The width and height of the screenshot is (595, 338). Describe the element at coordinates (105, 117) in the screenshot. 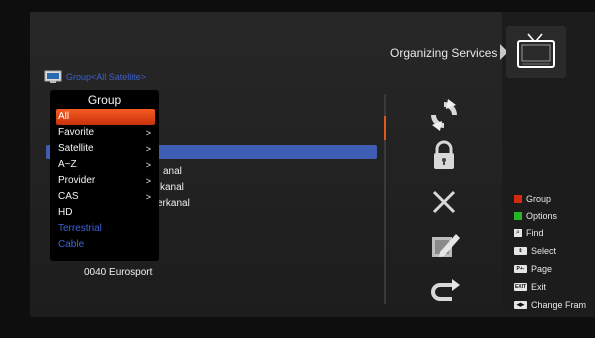

I see `popup-item-all: All` at that location.